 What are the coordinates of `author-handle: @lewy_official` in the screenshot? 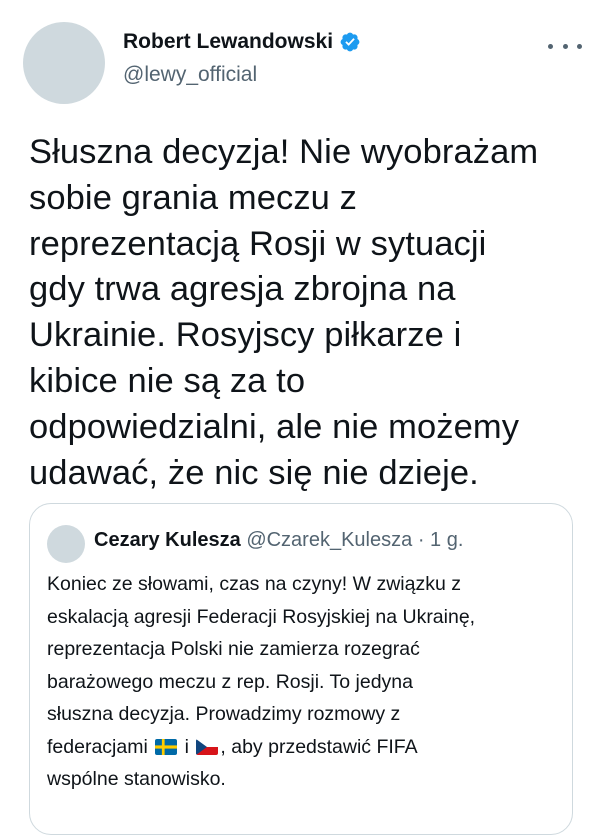 It's located at (190, 75).